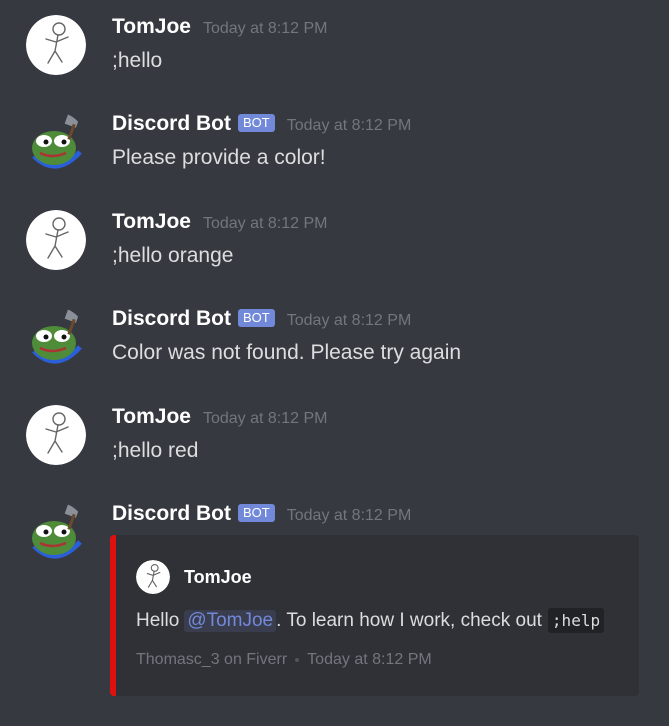 Image resolution: width=669 pixels, height=726 pixels. What do you see at coordinates (173, 255) in the screenshot?
I see `message-content: ;hello orange` at bounding box center [173, 255].